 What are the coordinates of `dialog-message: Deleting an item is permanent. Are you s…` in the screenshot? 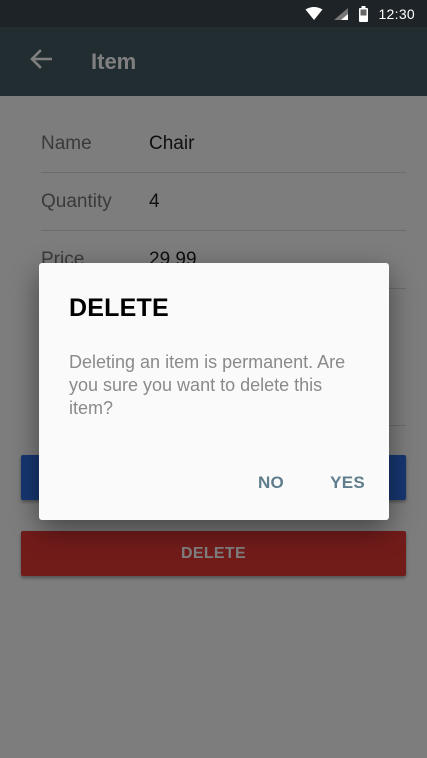 It's located at (207, 385).